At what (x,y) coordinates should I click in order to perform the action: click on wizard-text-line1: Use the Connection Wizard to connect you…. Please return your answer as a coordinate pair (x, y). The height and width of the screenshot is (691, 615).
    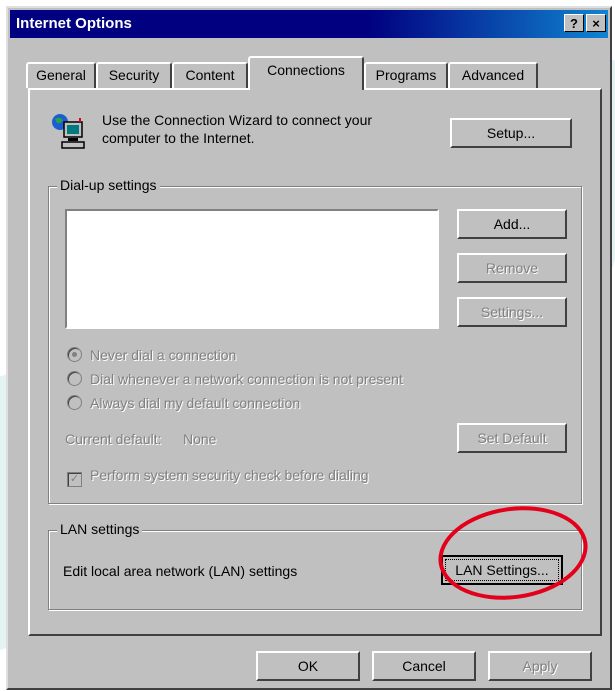
    Looking at the image, I should click on (237, 120).